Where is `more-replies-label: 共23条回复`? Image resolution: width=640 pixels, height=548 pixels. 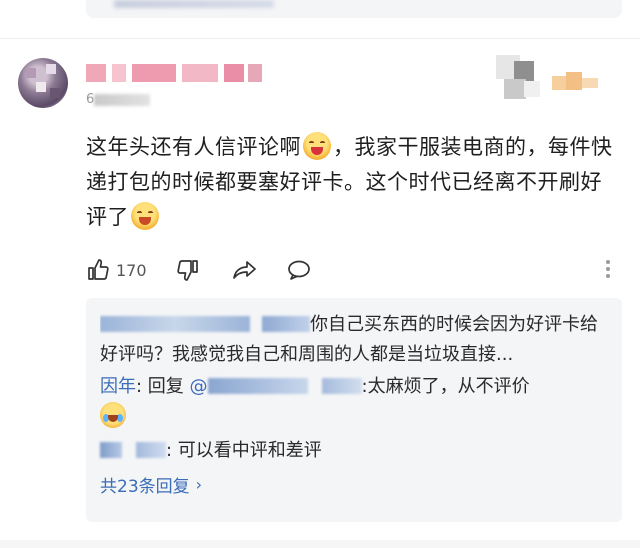 more-replies-label: 共23条回复 is located at coordinates (145, 487).